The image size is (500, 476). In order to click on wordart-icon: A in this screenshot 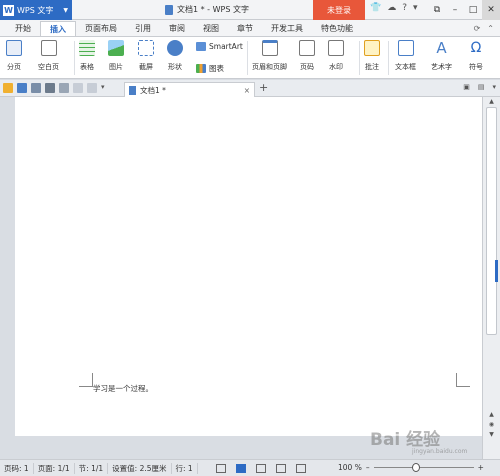, I will do `click(441, 48)`.